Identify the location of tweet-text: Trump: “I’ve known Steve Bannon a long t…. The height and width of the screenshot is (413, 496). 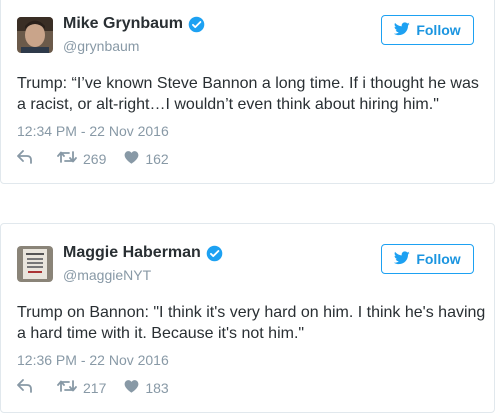
(248, 94).